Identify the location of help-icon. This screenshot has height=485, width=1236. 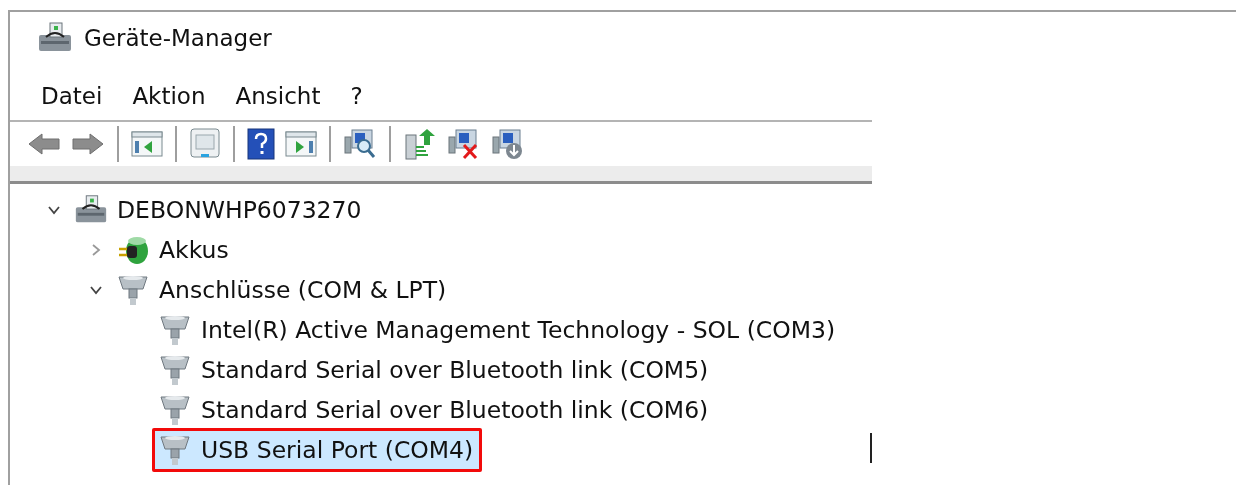
(261, 144).